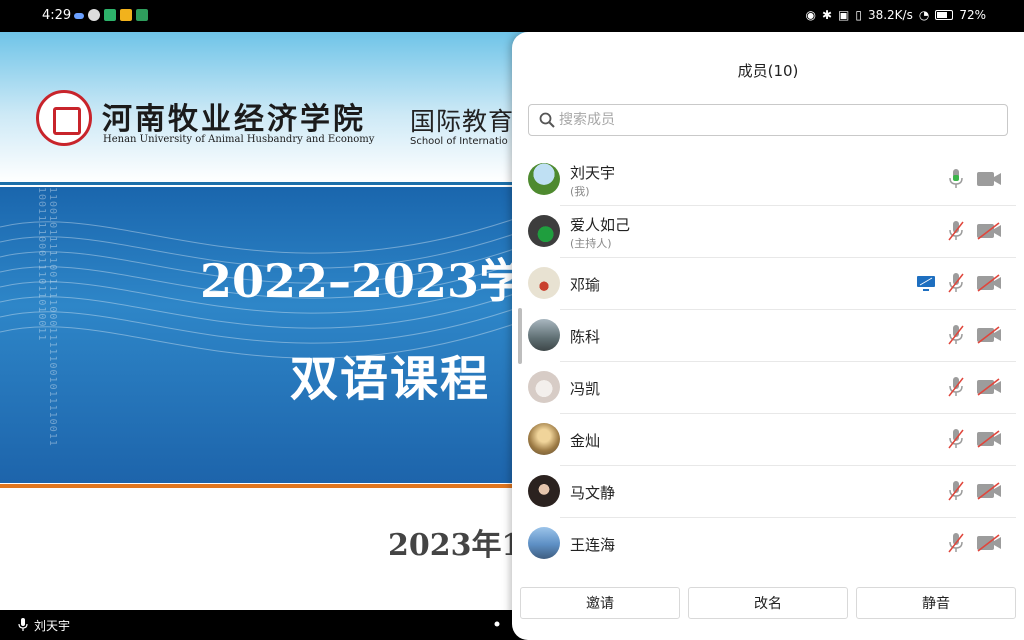  Describe the element at coordinates (768, 492) in the screenshot. I see `member-row: 马文静` at that location.